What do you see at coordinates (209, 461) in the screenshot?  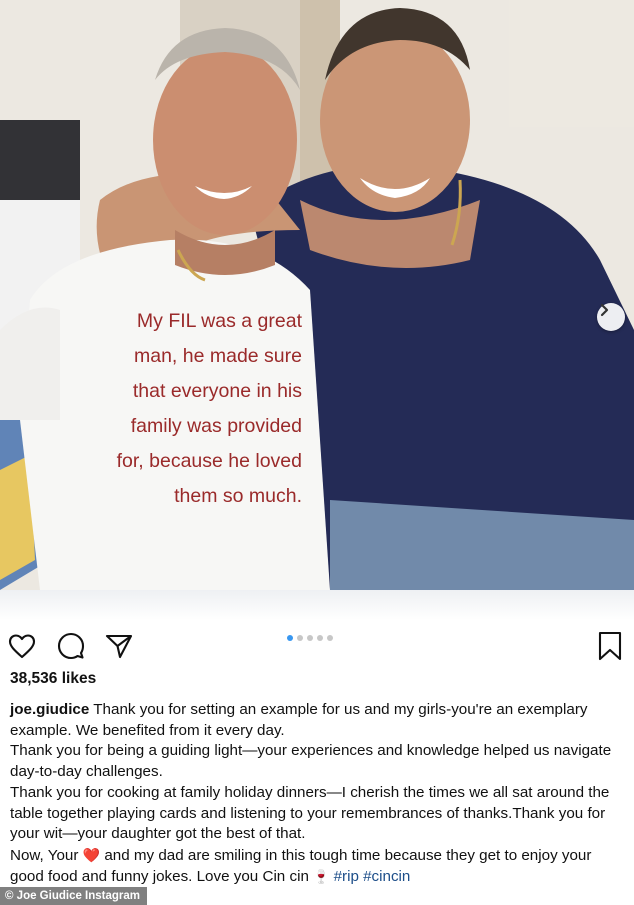 I see `overlay-line: for, because he loved` at bounding box center [209, 461].